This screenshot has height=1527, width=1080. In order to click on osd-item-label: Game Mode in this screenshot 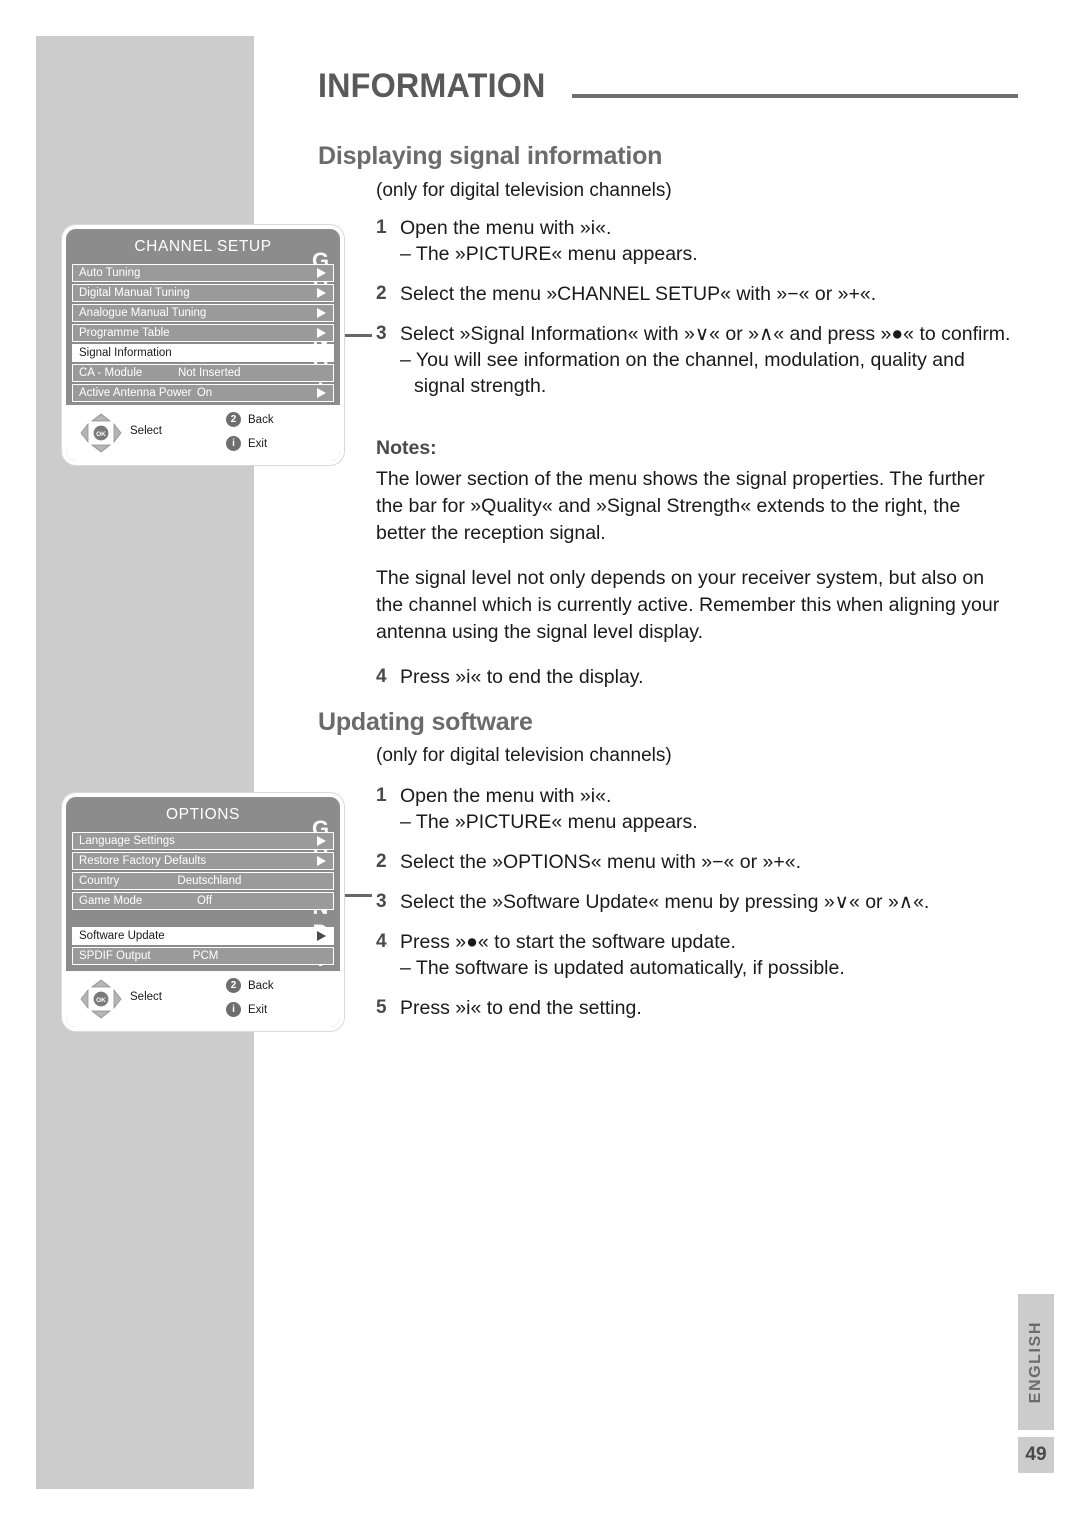, I will do `click(111, 901)`.